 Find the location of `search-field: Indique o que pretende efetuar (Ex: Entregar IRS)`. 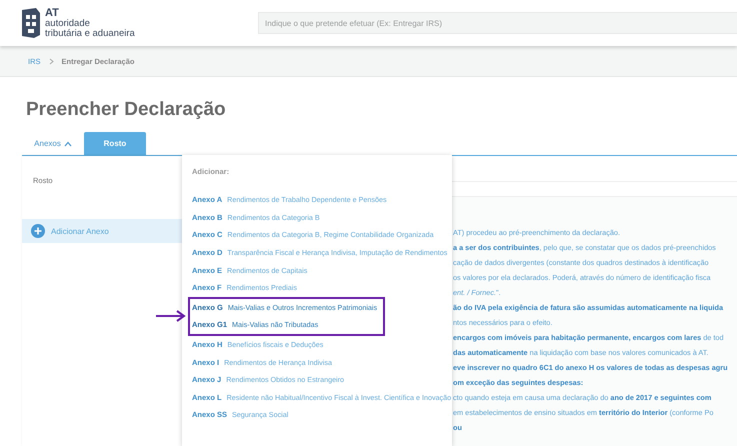

search-field: Indique o que pretende efetuar (Ex: Entregar IRS) is located at coordinates (497, 23).